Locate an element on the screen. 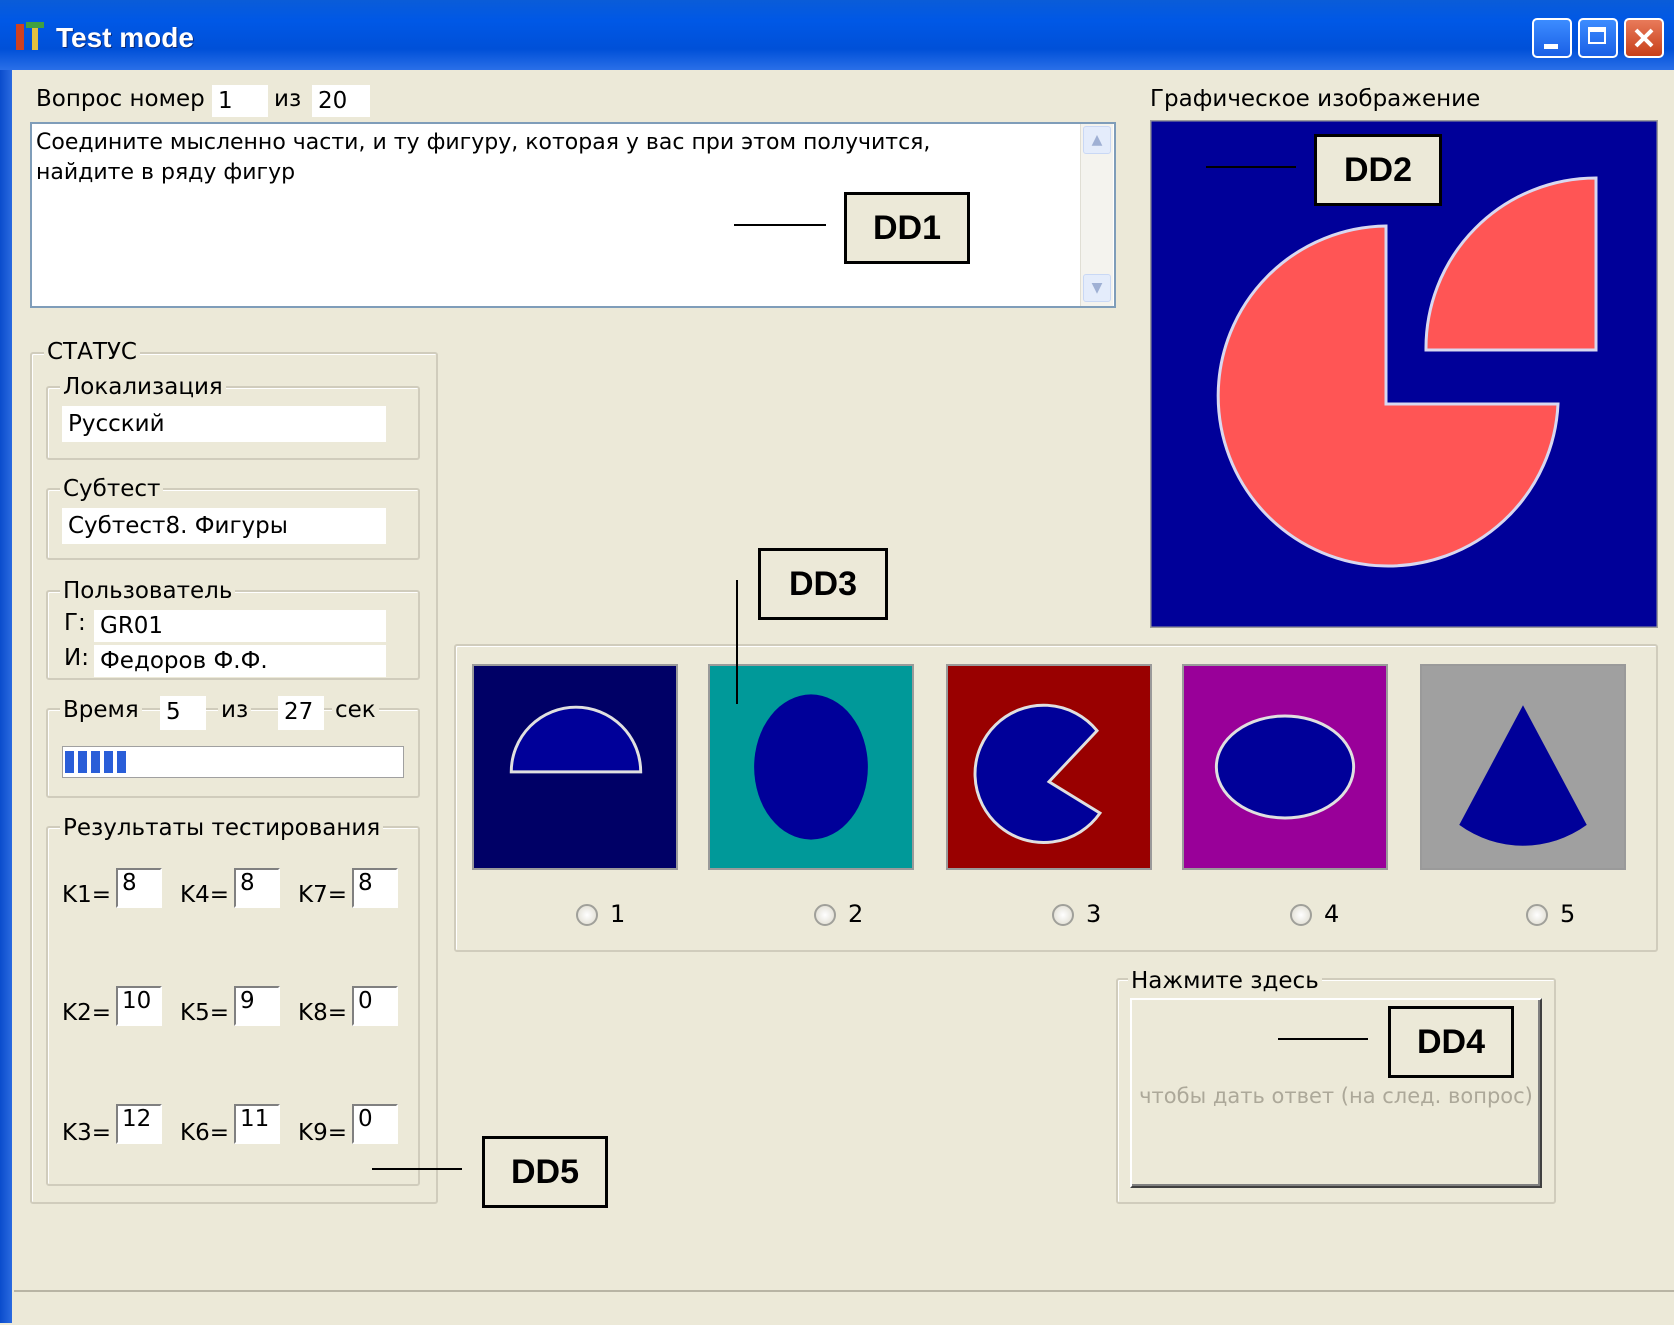 The image size is (1674, 1325). option-4-label: 4 is located at coordinates (1332, 914).